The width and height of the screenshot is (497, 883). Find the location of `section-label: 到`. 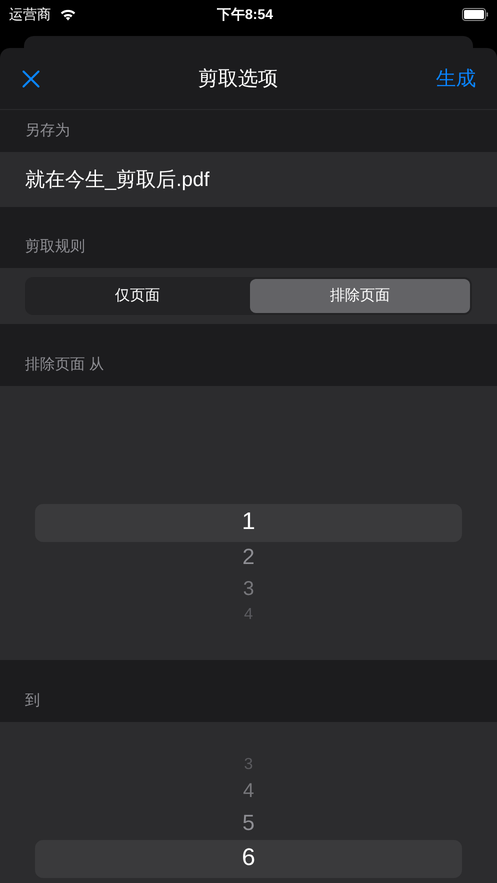

section-label: 到 is located at coordinates (32, 700).